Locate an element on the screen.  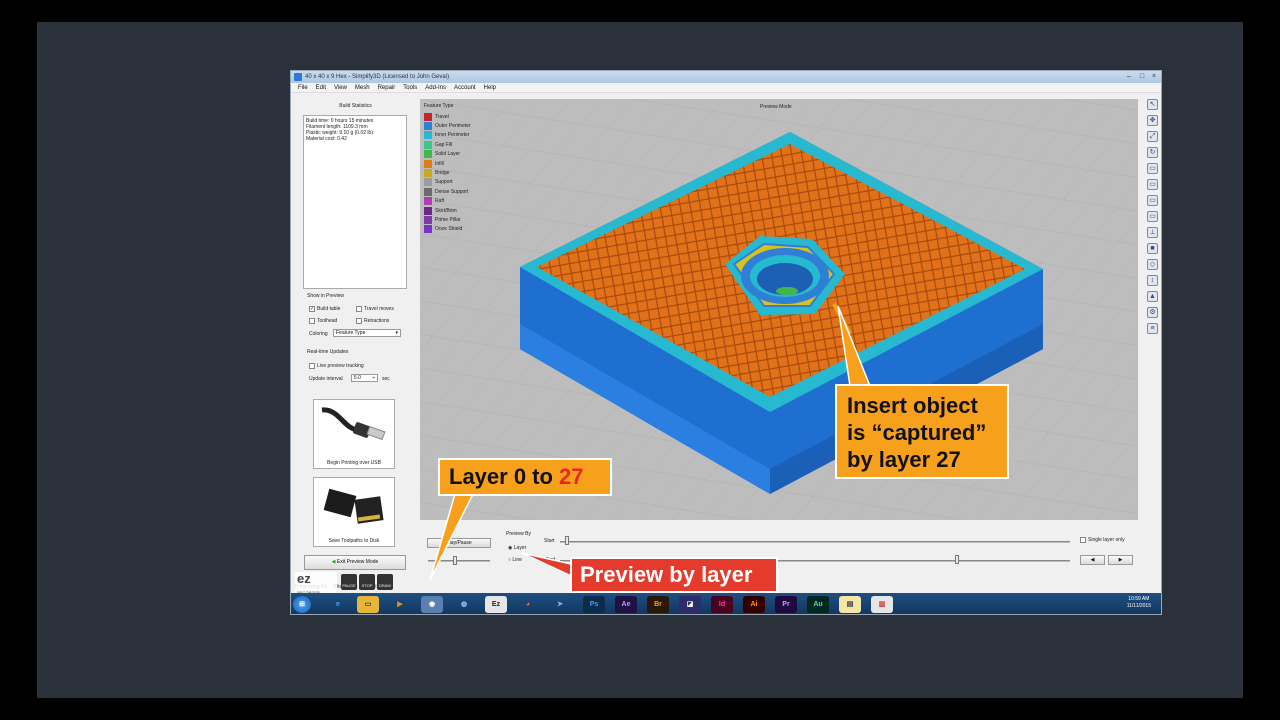
travel-moves-checkbox: Travel moves is located at coordinates (375, 309).